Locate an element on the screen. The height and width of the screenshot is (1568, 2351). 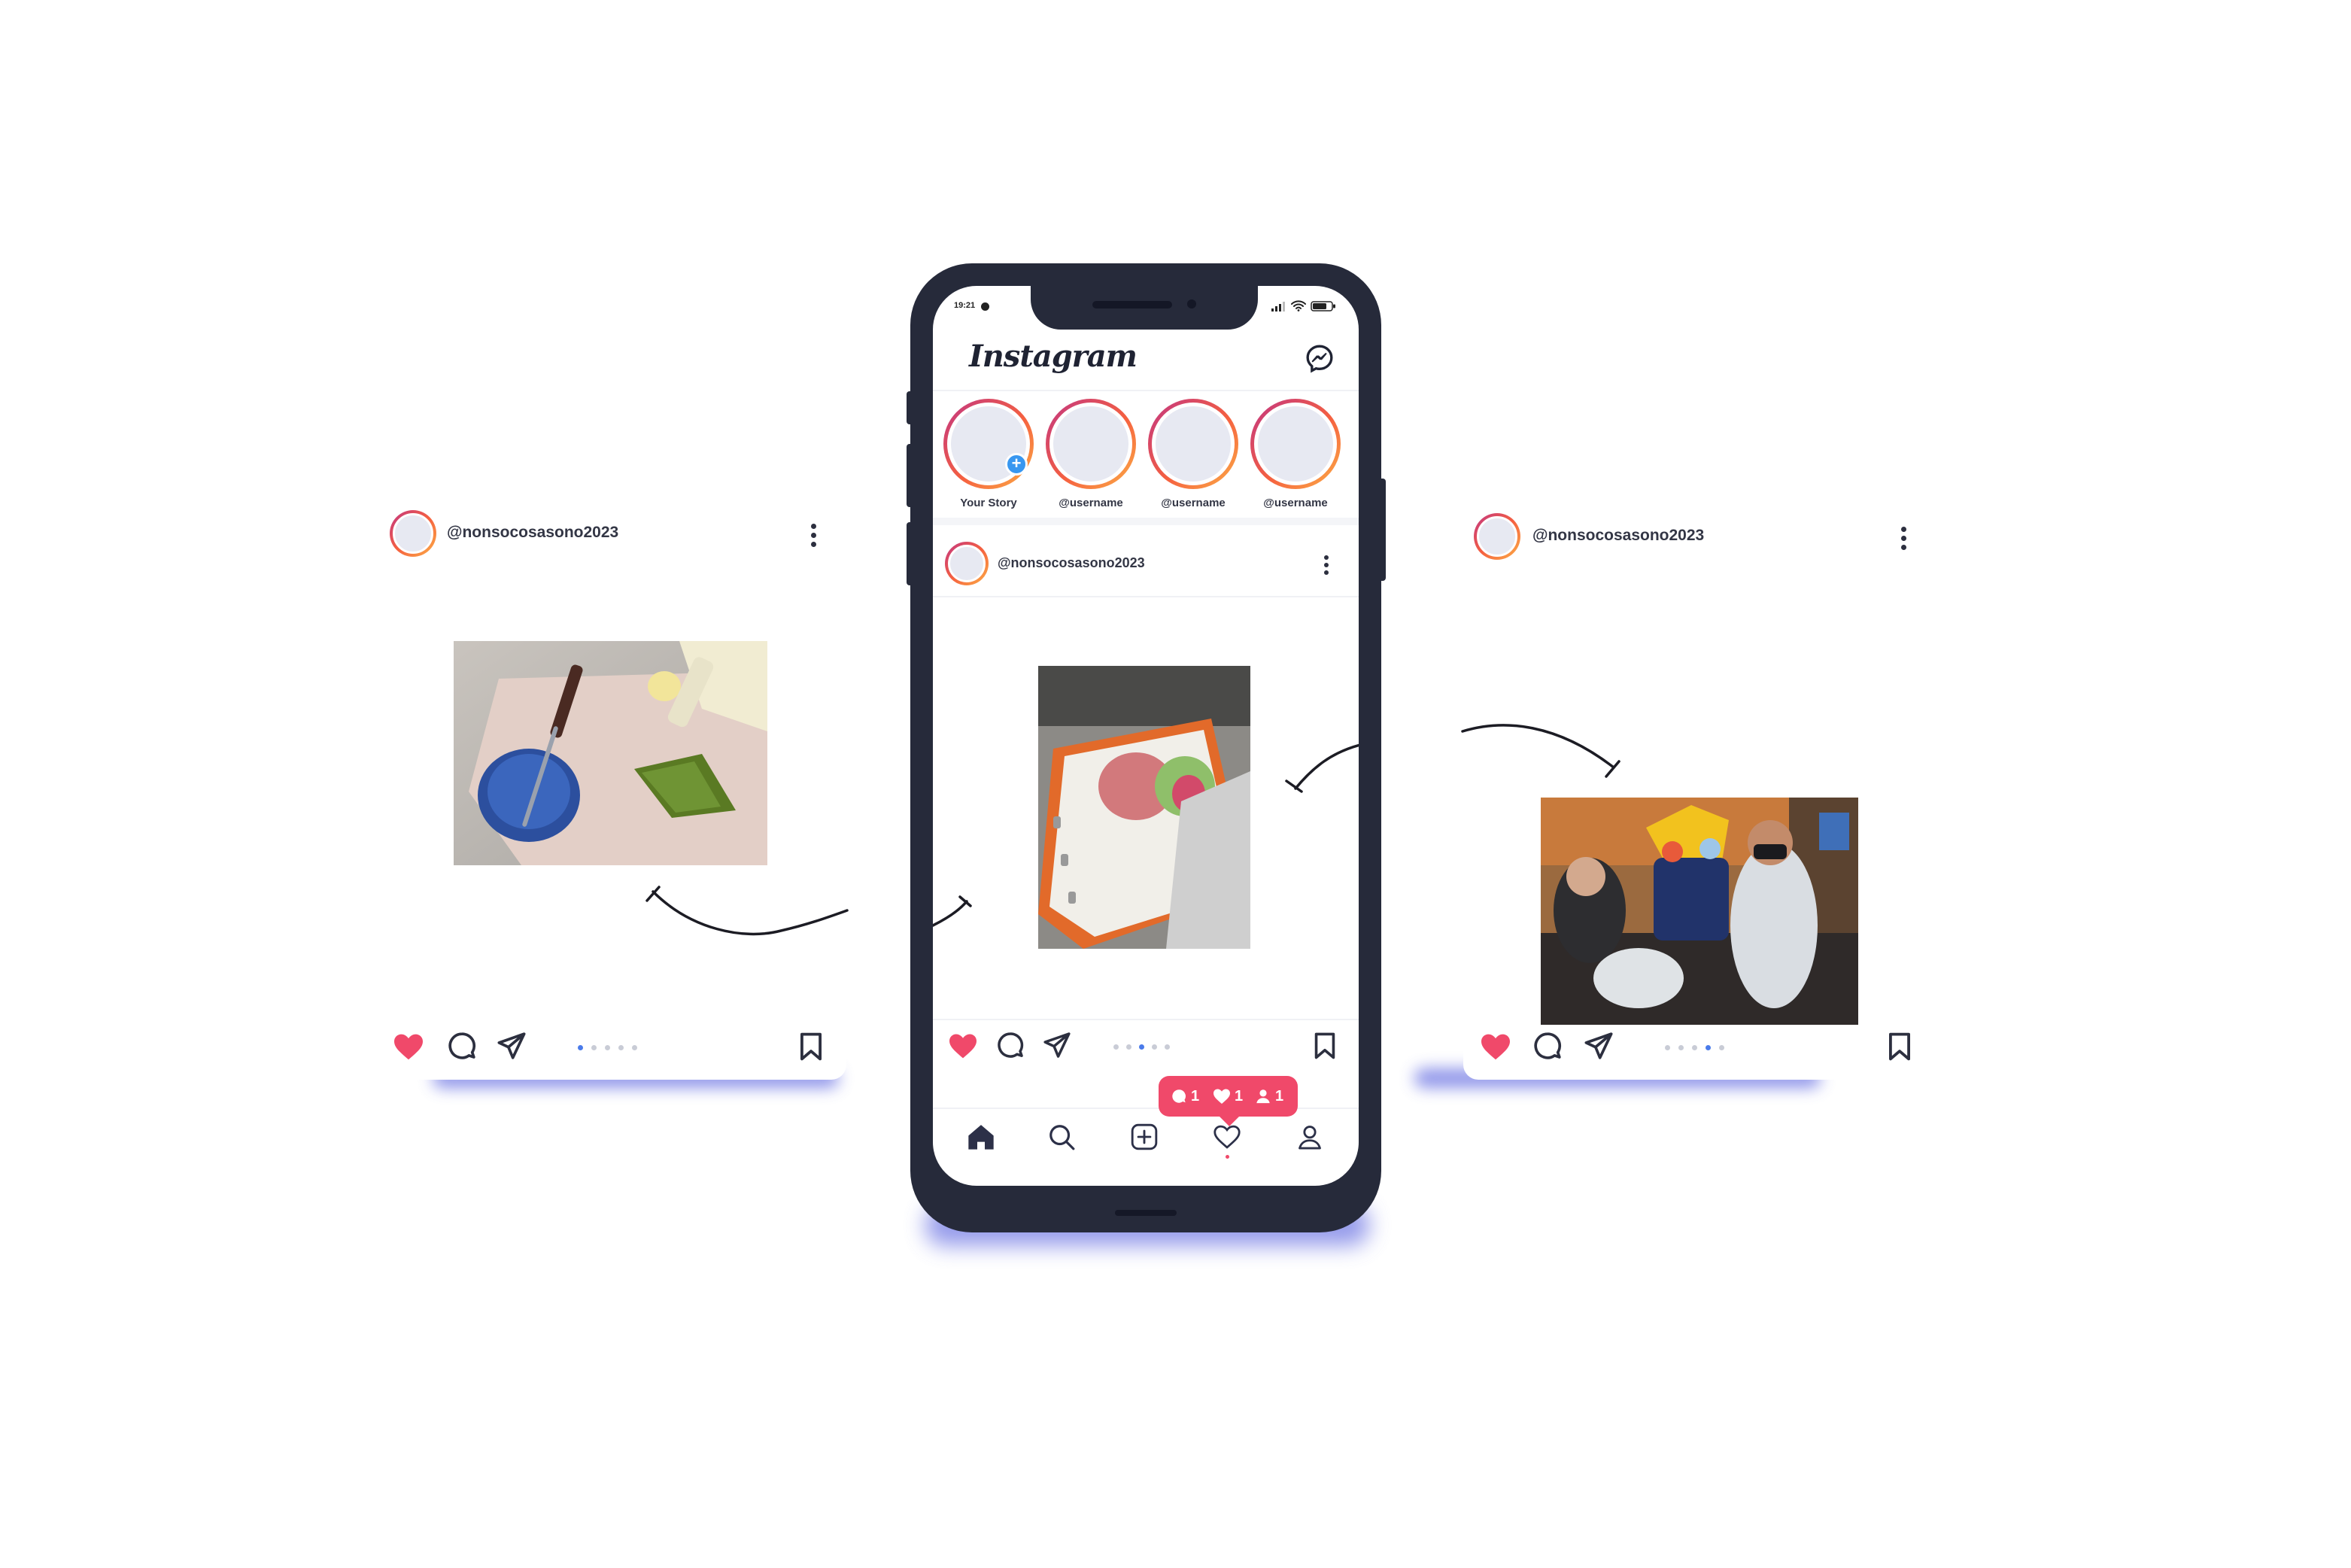
tab-new-post-icon is located at coordinates (1144, 1137).